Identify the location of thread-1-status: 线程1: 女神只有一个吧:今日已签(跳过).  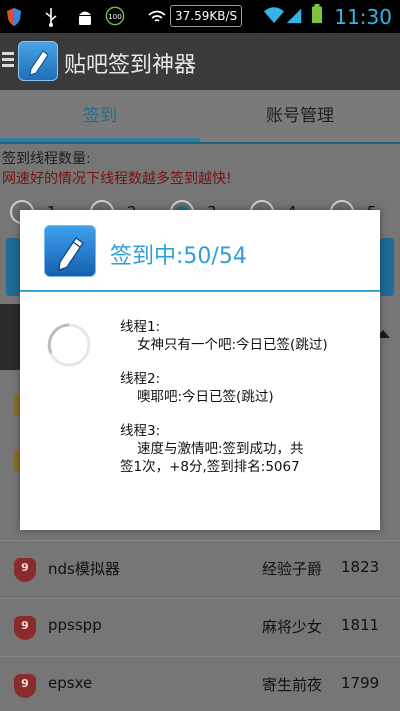
(224, 336).